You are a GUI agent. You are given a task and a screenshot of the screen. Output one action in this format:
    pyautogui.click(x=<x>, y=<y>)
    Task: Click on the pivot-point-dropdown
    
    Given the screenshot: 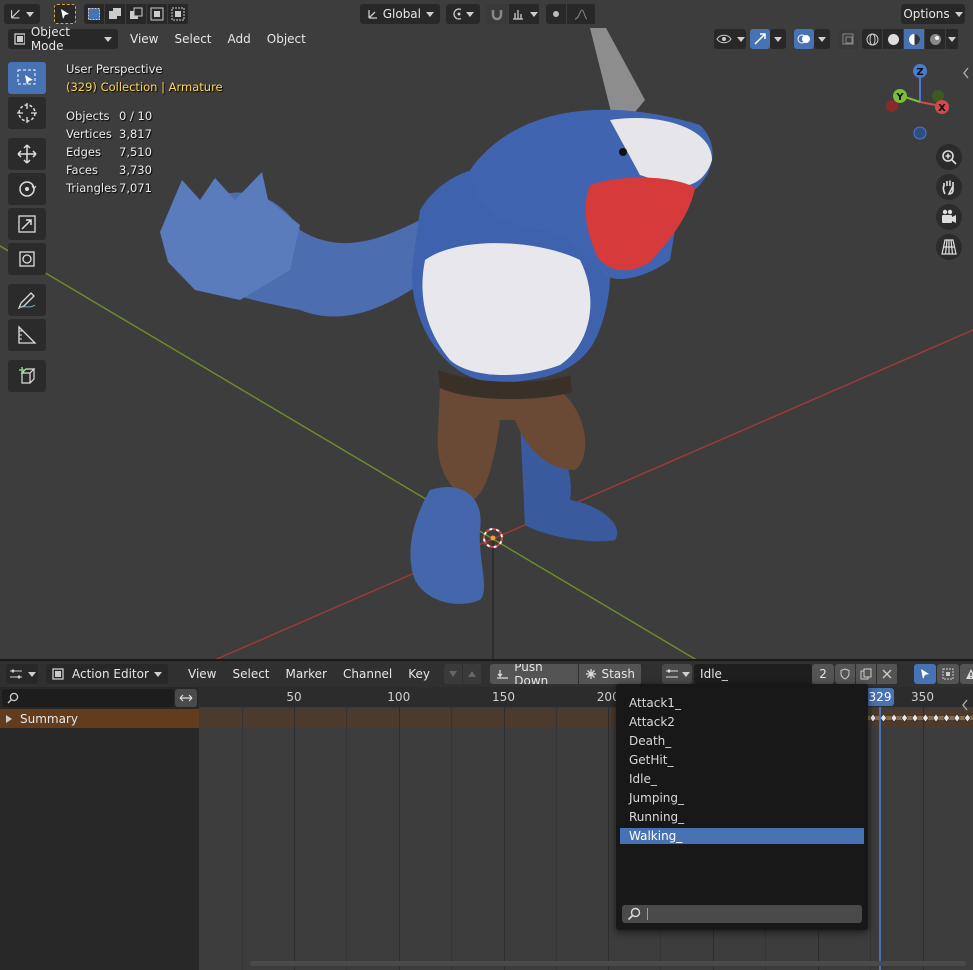 What is the action you would take?
    pyautogui.click(x=463, y=14)
    